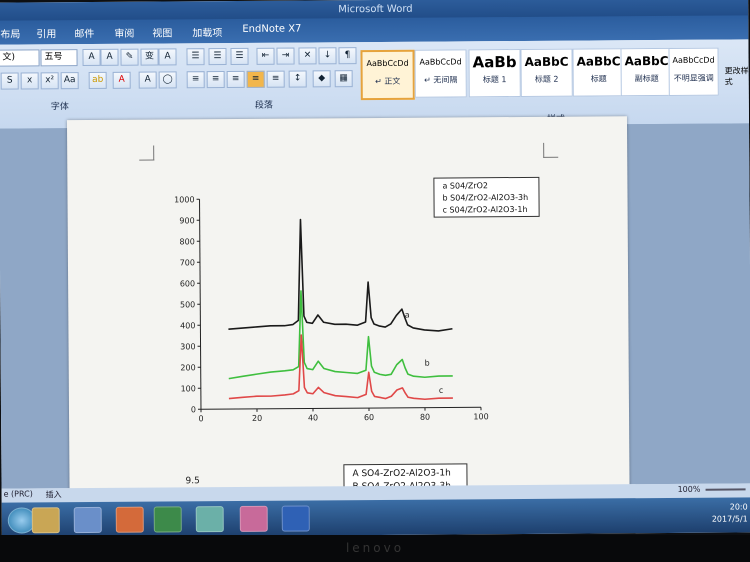 The image size is (750, 562). Describe the element at coordinates (427, 363) in the screenshot. I see `curve-label-b: b` at that location.